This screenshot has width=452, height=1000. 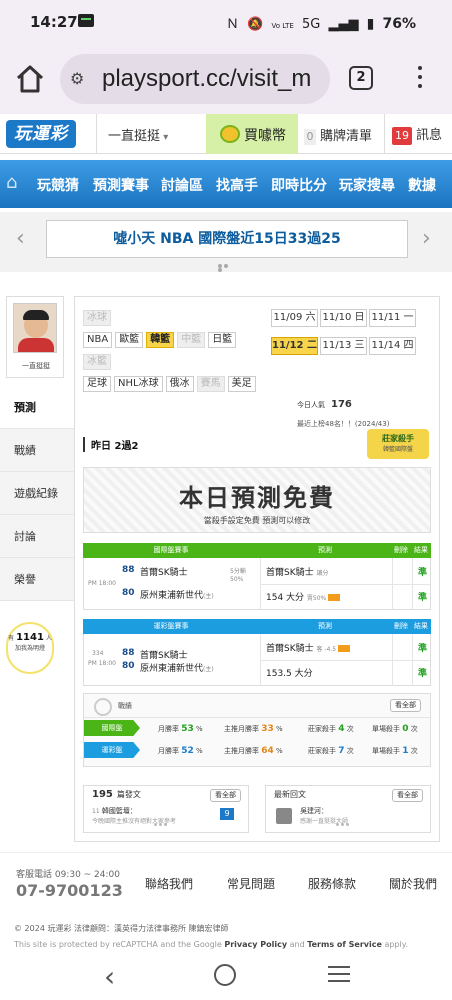 What do you see at coordinates (222, 340) in the screenshot?
I see `sport-tab-japan-bb: 日籃` at bounding box center [222, 340].